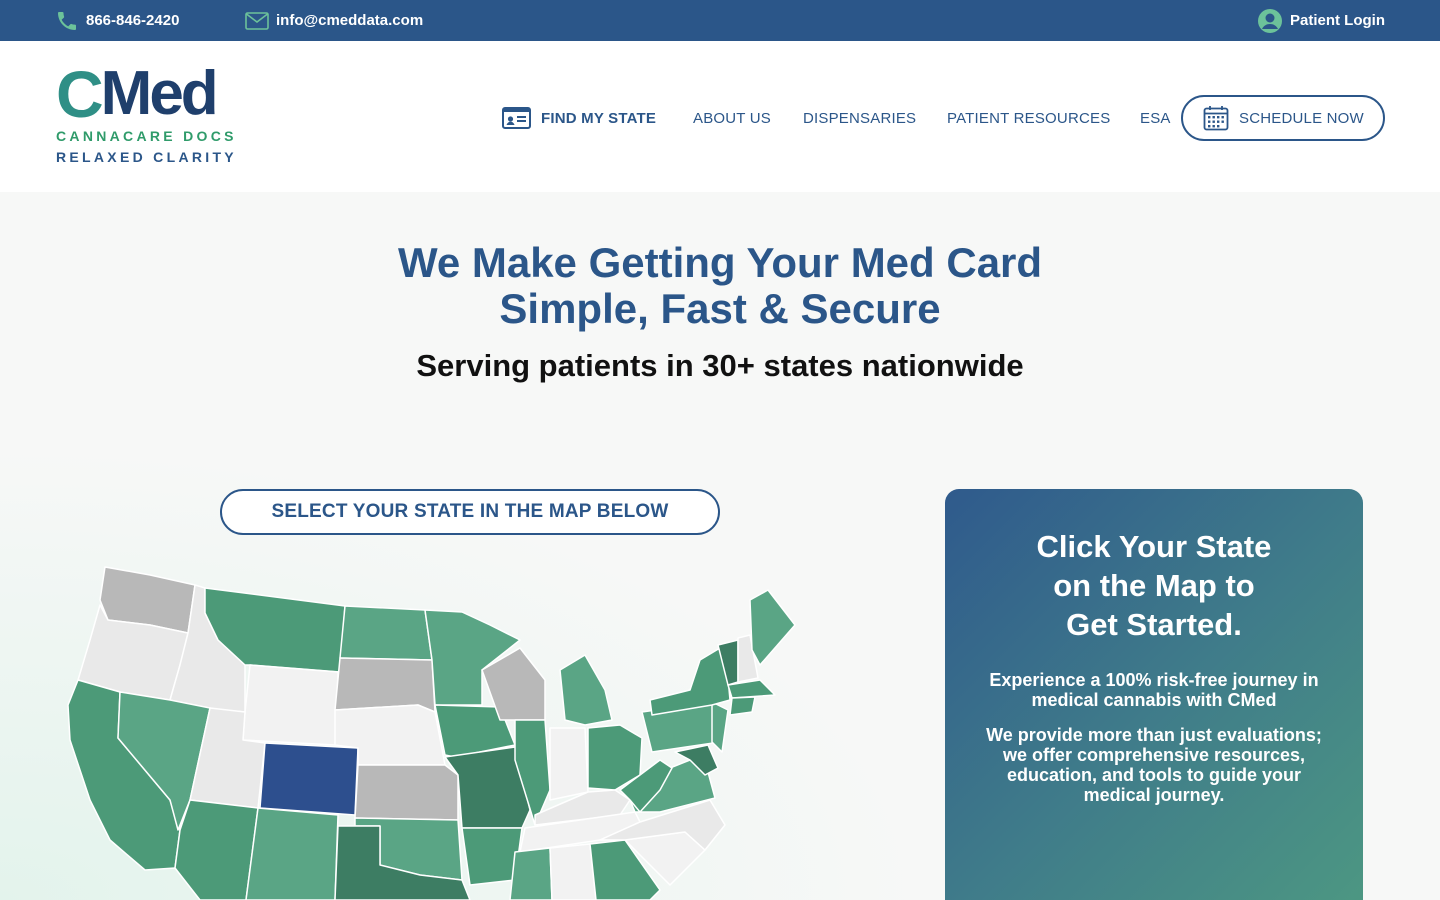 Image resolution: width=1440 pixels, height=900 pixels. What do you see at coordinates (470, 512) in the screenshot?
I see `select-state-button: SELECT YOUR STATE IN THE MAP BELOW` at bounding box center [470, 512].